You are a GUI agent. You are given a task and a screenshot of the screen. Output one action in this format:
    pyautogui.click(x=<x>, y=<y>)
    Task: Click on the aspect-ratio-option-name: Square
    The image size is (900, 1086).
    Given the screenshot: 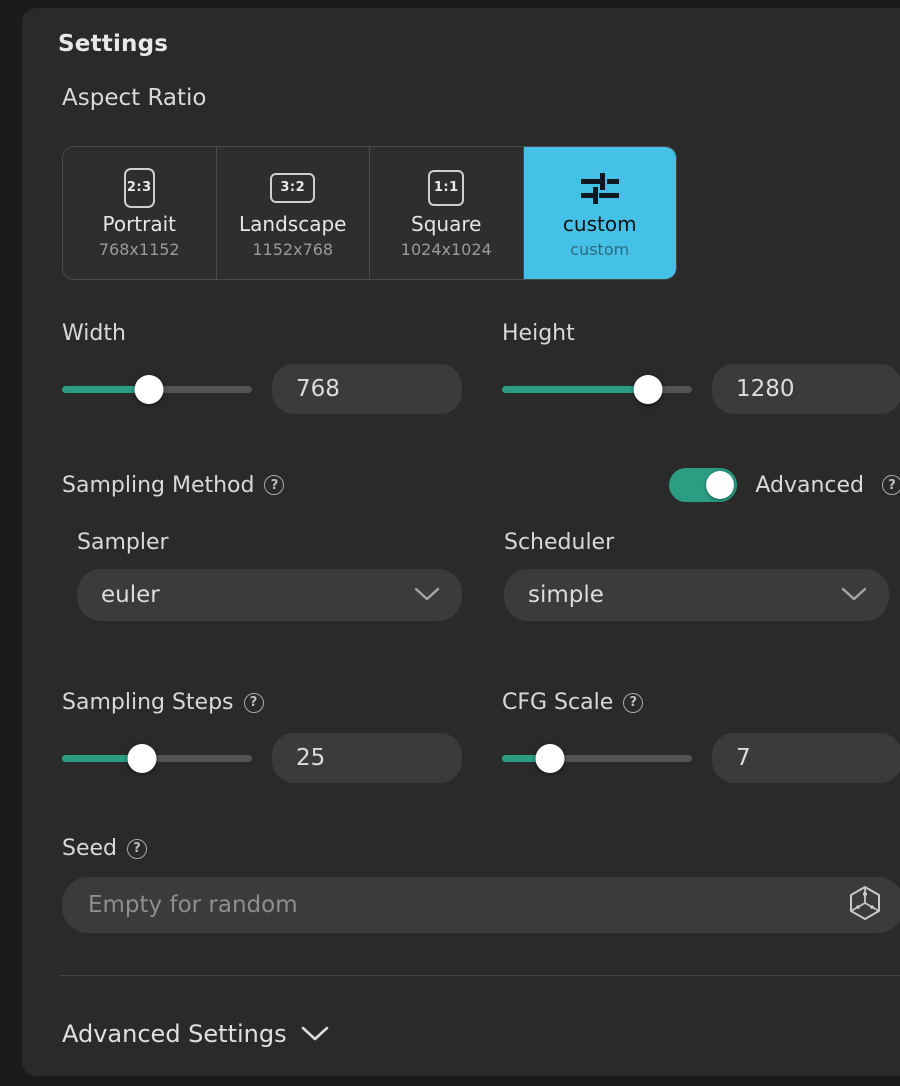 What is the action you would take?
    pyautogui.click(x=446, y=223)
    